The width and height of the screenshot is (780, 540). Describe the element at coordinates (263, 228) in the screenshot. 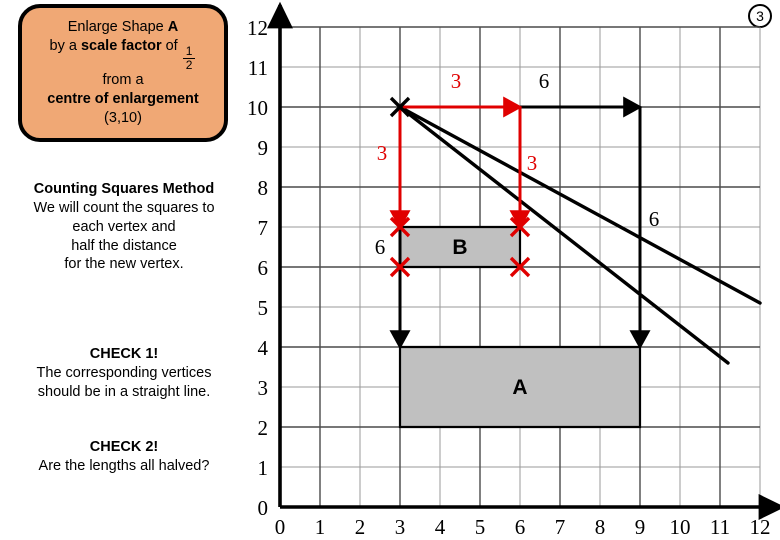

I see `y-tick-label: 7` at that location.